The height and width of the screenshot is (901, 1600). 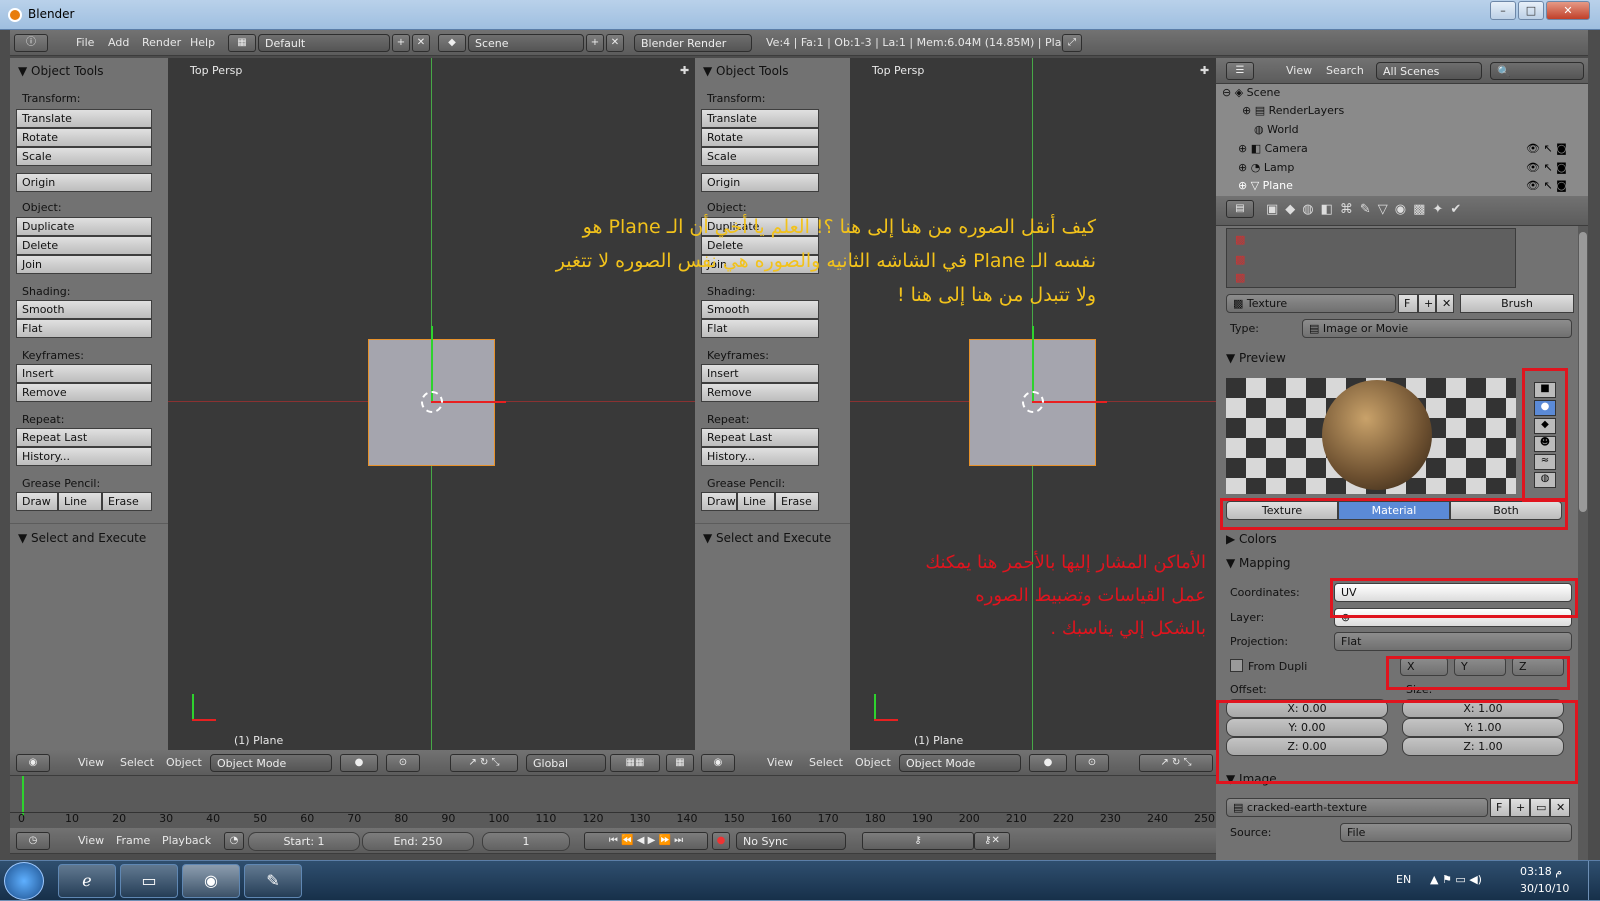 I want to click on line-button: Line, so click(x=756, y=501).